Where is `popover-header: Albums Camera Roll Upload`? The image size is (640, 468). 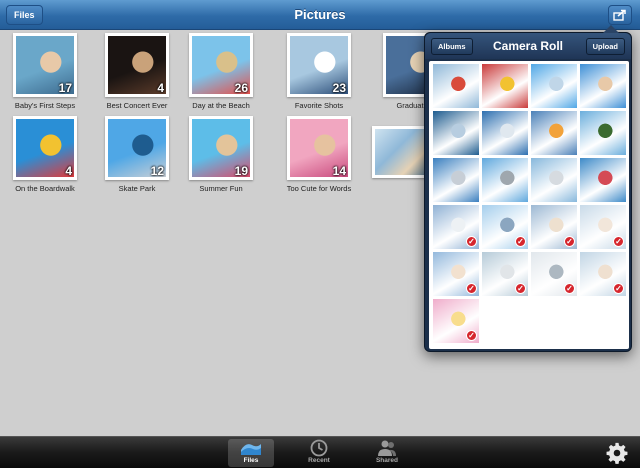 popover-header: Albums Camera Roll Upload is located at coordinates (528, 46).